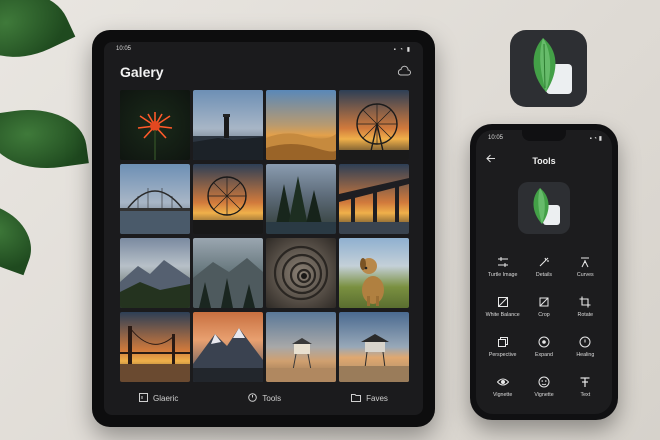 This screenshot has width=660, height=440. I want to click on nav-item-gallery: Glaeric, so click(159, 398).